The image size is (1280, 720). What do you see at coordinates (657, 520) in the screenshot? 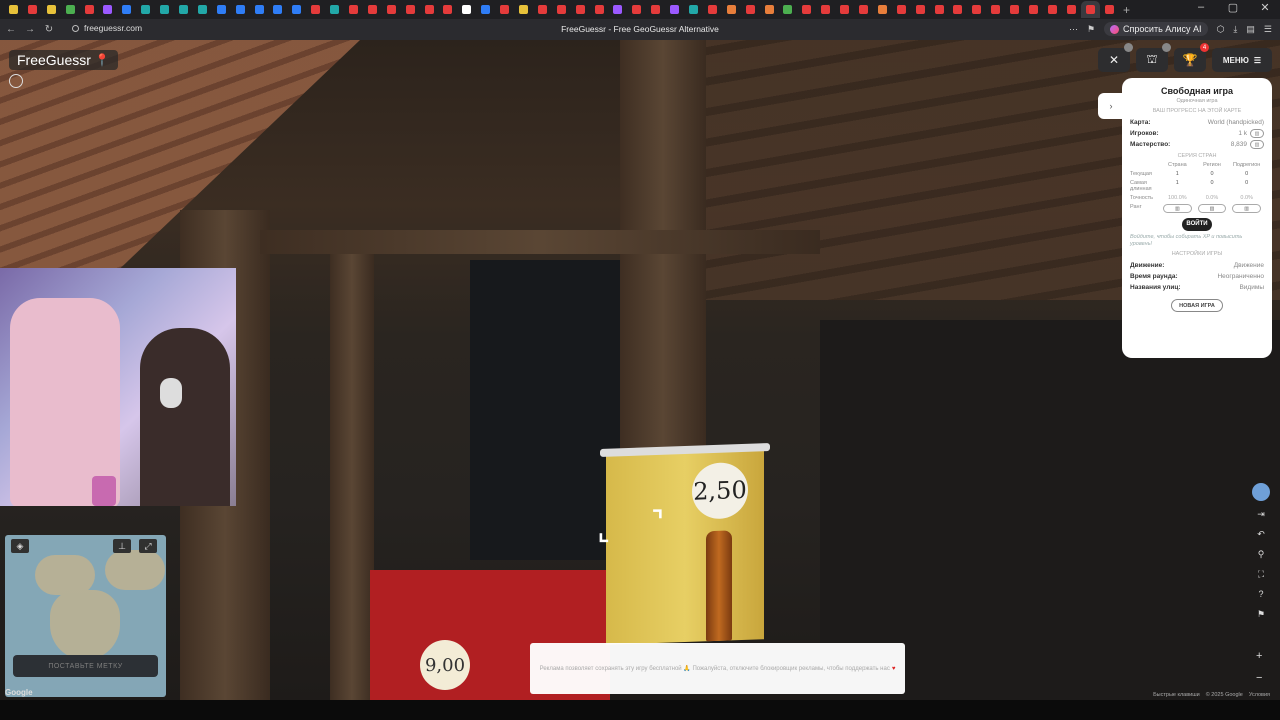
I see `nav-arrow-right-icon: ⌝` at bounding box center [657, 520].